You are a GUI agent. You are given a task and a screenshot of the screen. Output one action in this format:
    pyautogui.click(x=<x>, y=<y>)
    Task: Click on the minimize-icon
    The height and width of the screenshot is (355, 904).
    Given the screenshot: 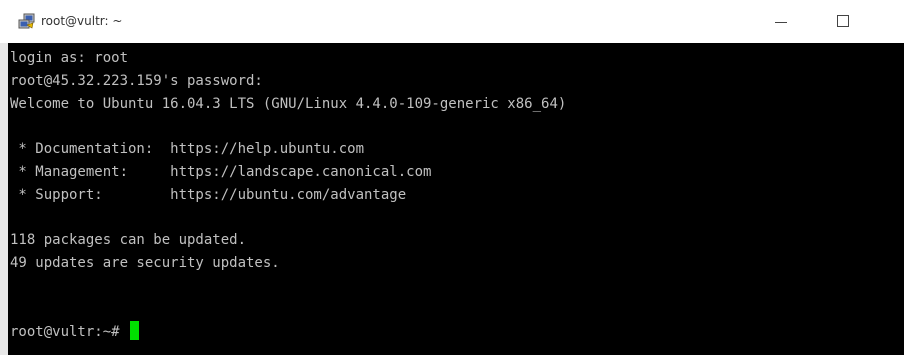 What is the action you would take?
    pyautogui.click(x=781, y=22)
    